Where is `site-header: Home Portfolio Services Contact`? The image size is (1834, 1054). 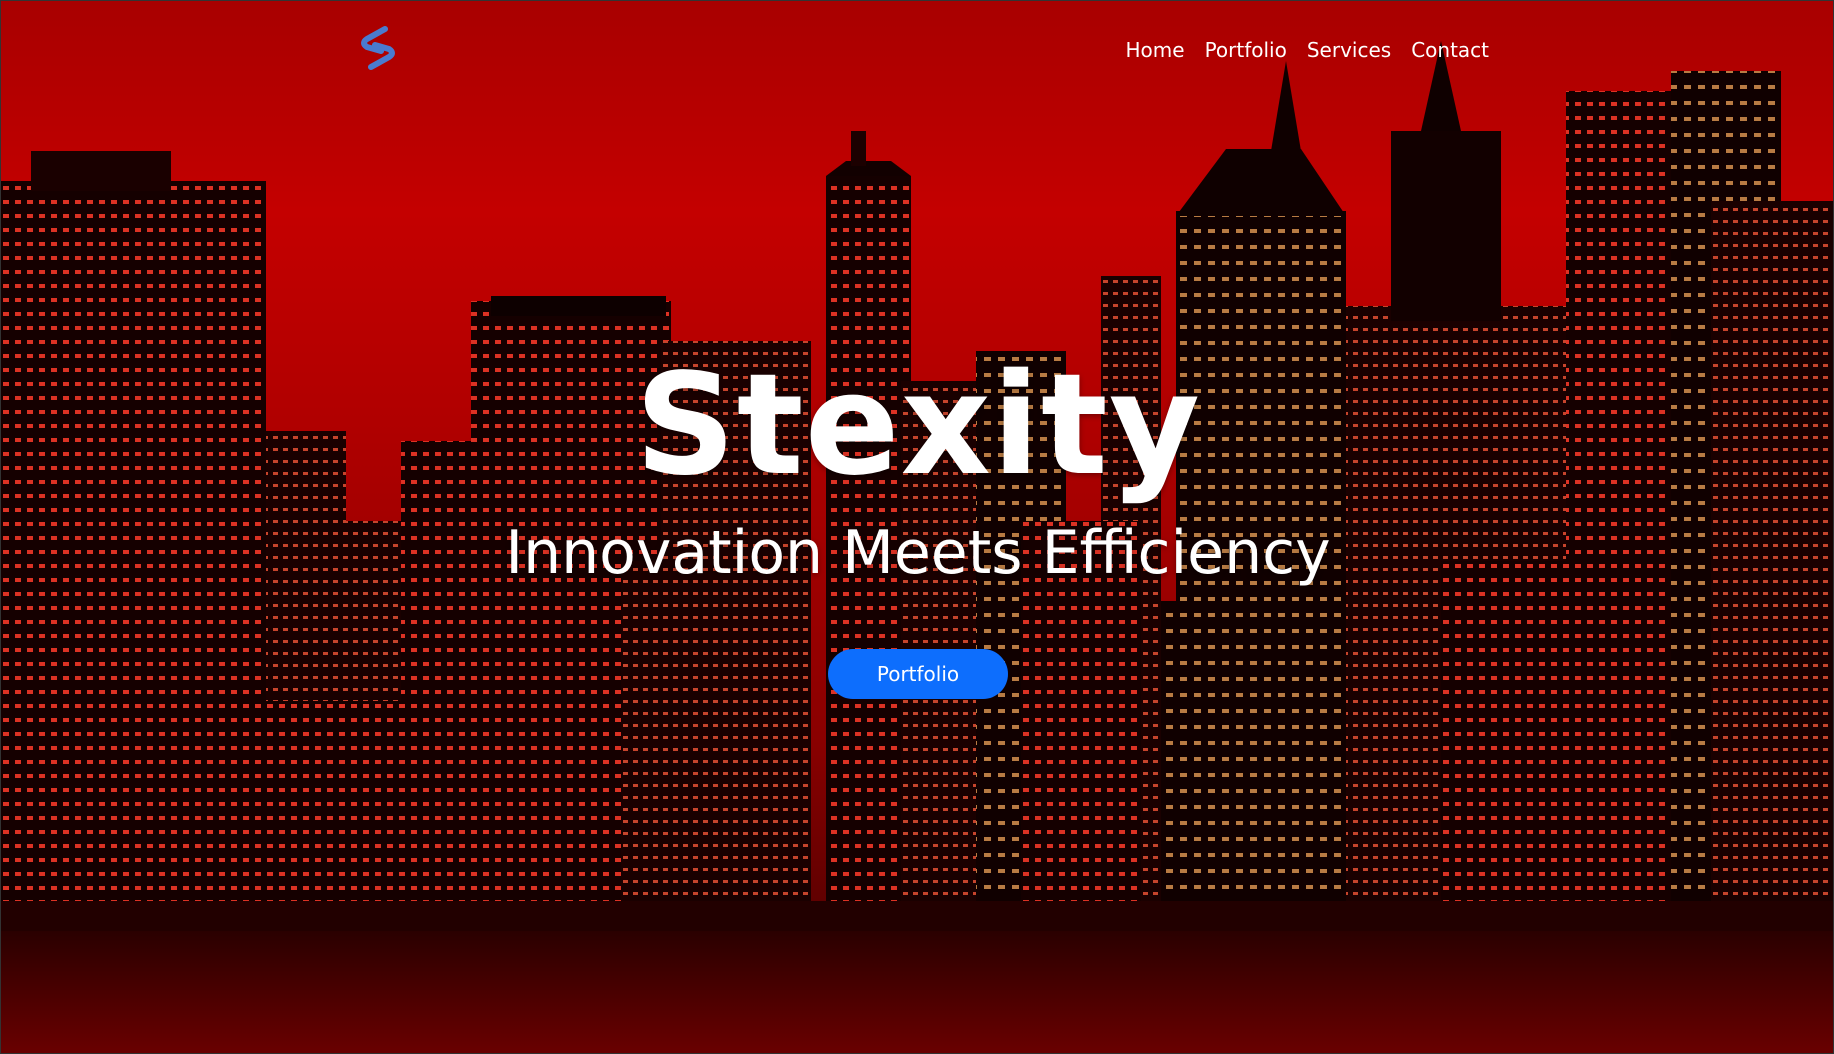
site-header: Home Portfolio Services Contact is located at coordinates (917, 51).